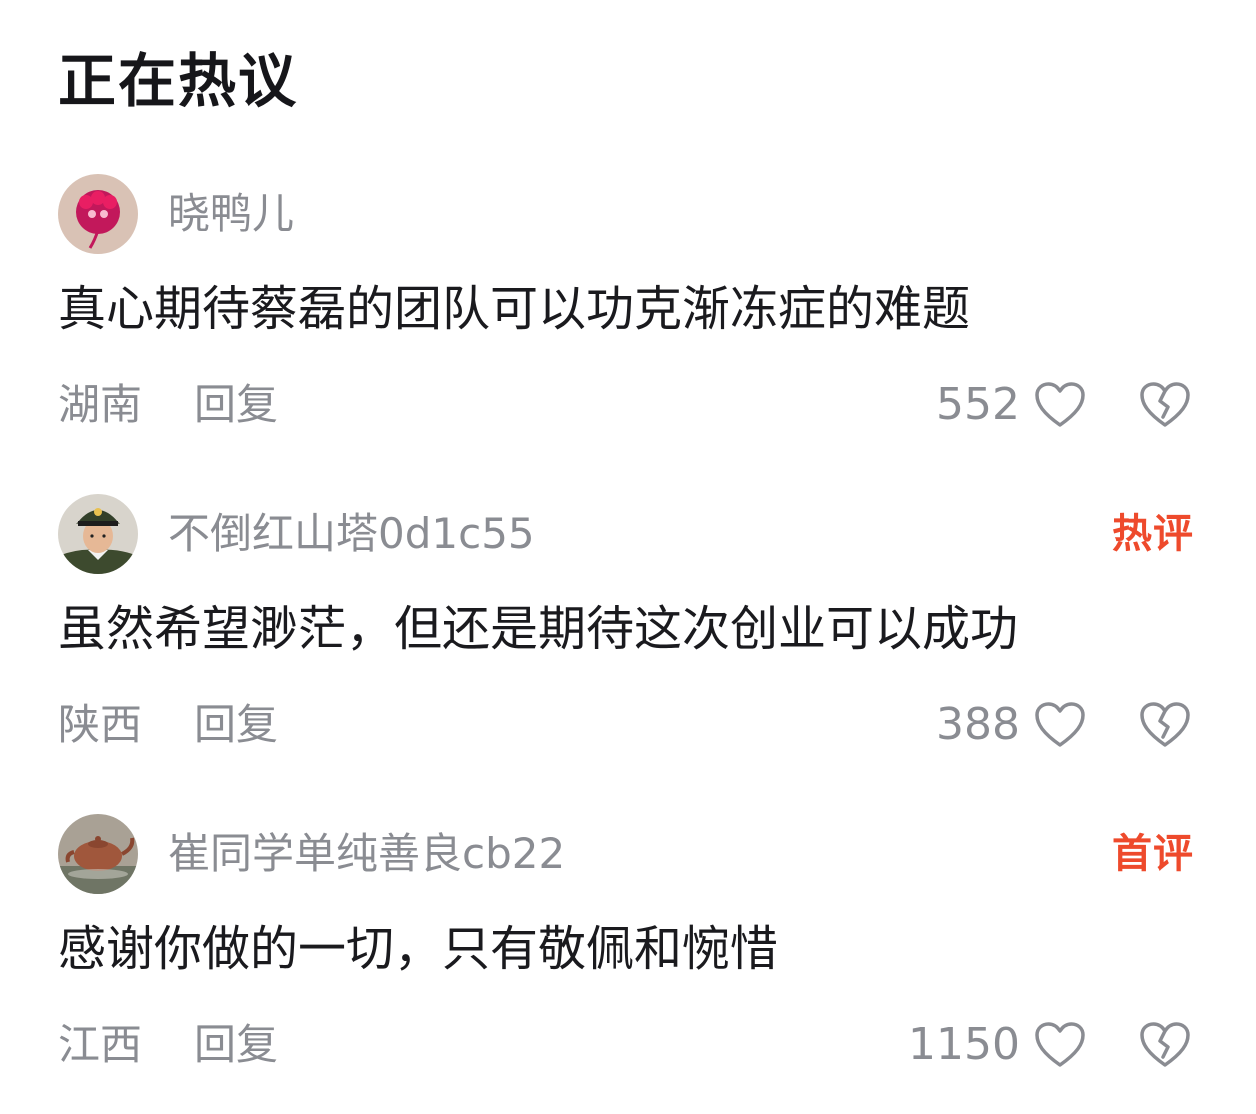  What do you see at coordinates (231, 214) in the screenshot?
I see `username: 晓鸭儿` at bounding box center [231, 214].